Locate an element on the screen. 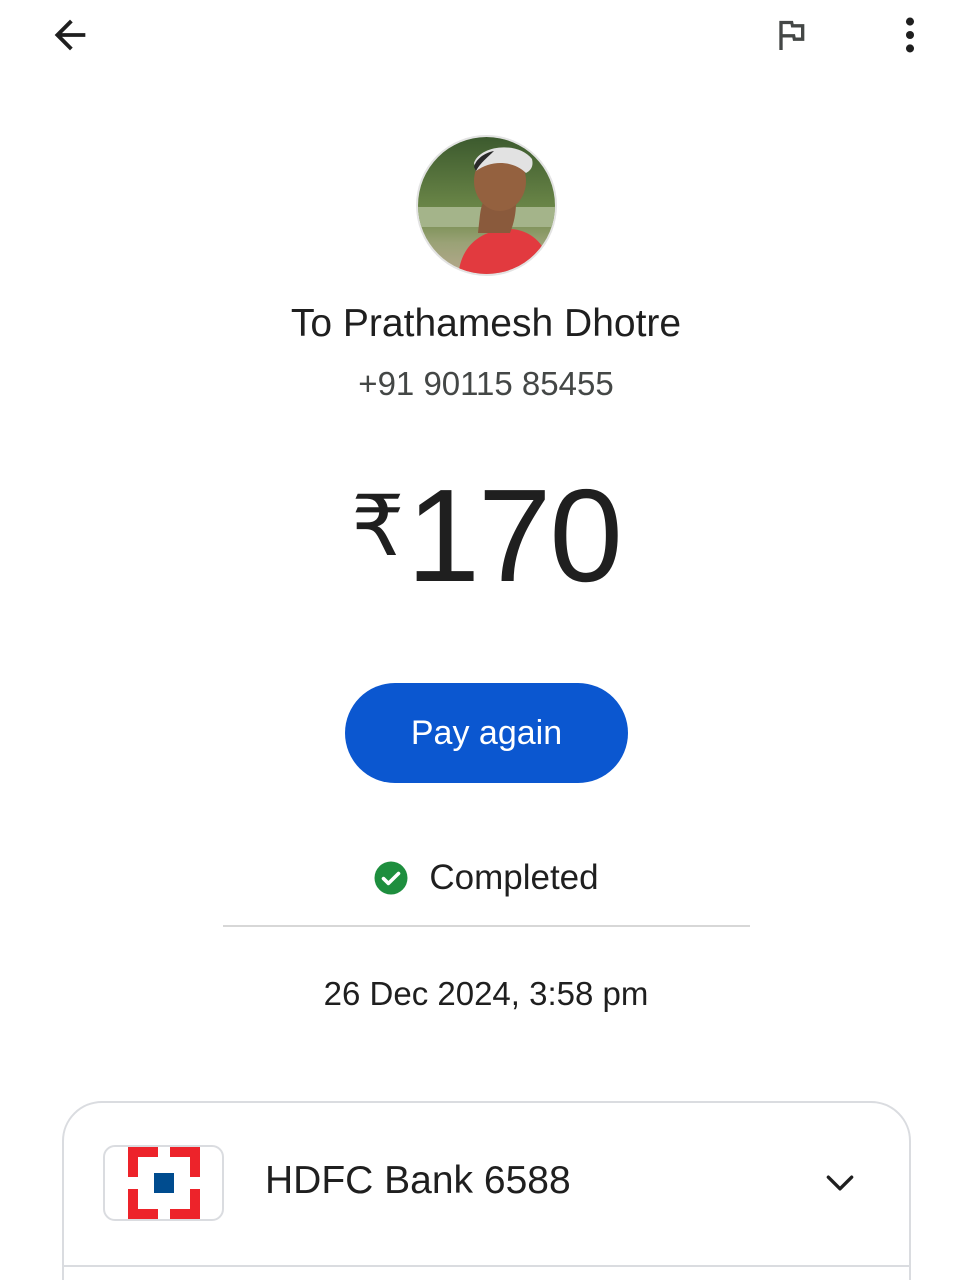 This screenshot has width=972, height=1280. check-circle-icon is located at coordinates (391, 878).